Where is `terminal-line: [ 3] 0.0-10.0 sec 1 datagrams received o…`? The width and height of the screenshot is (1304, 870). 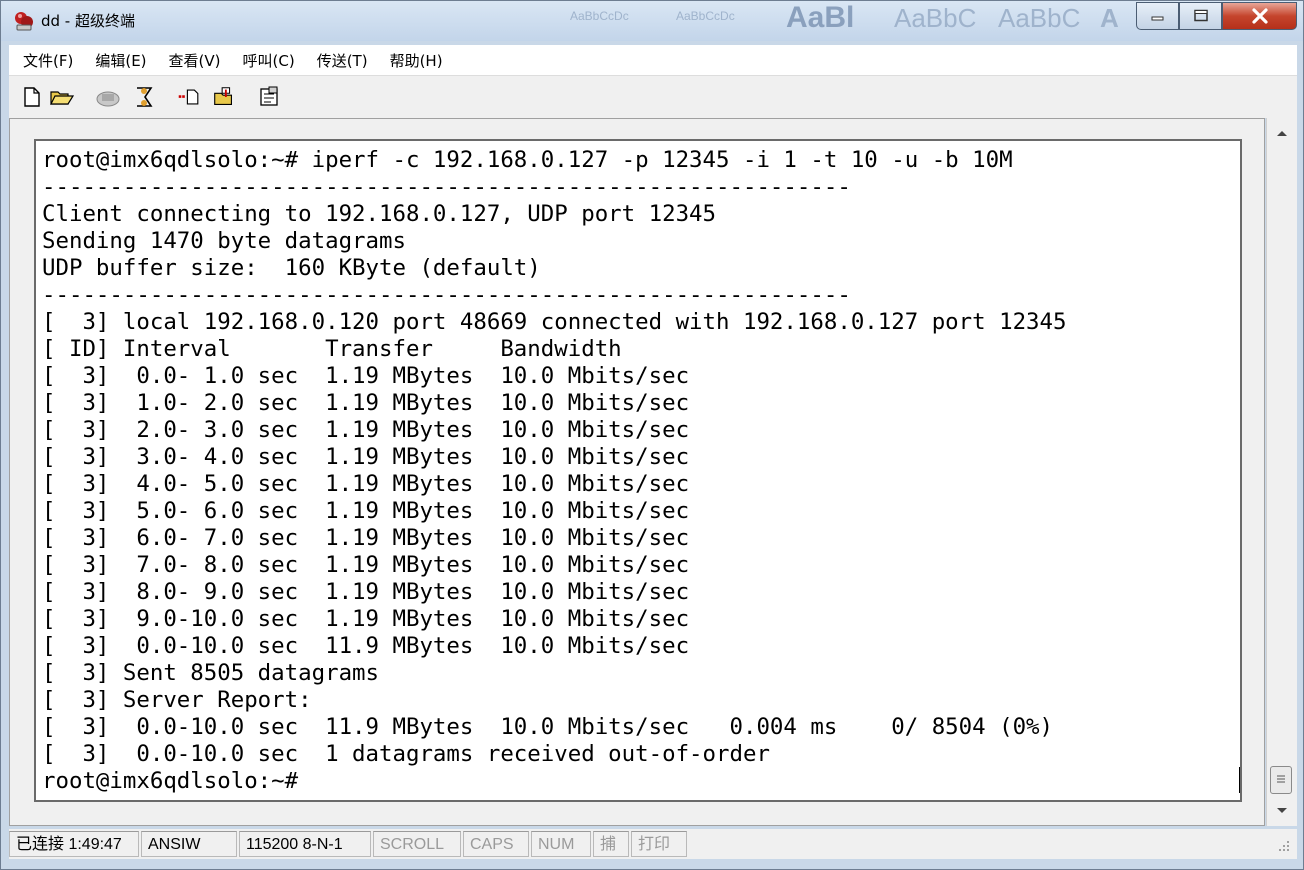 terminal-line: [ 3] 0.0-10.0 sec 1 datagrams received o… is located at coordinates (406, 754).